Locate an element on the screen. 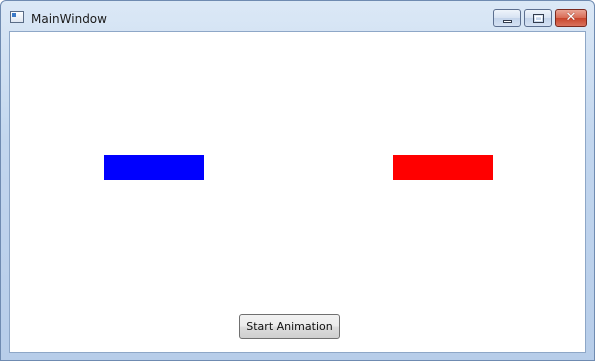  close-icon: ✕ is located at coordinates (571, 17).